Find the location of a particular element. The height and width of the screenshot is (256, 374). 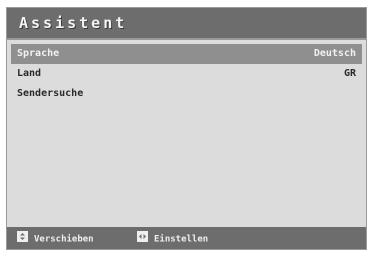

title-bar: Assistent is located at coordinates (186, 24).